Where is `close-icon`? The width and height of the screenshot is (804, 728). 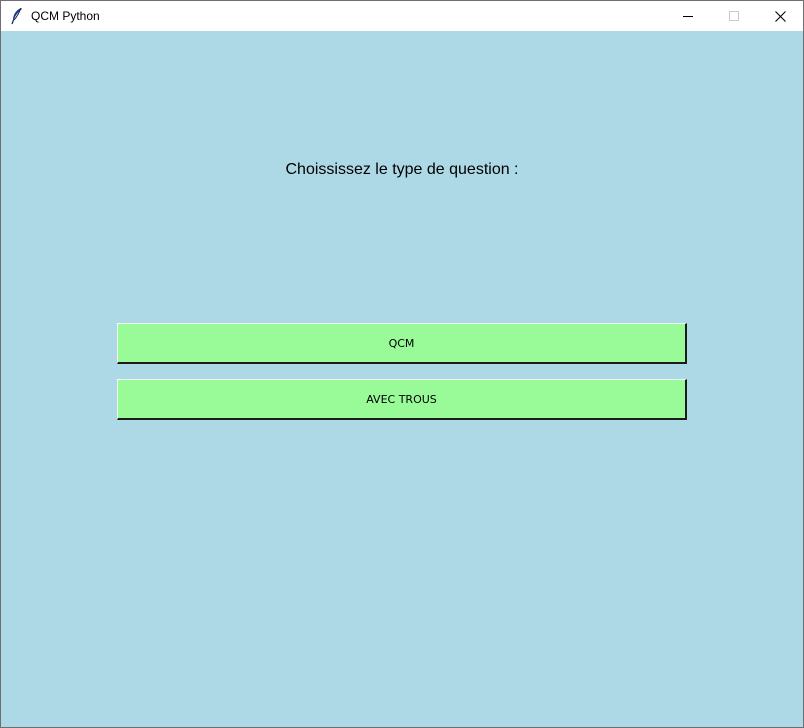
close-icon is located at coordinates (780, 16).